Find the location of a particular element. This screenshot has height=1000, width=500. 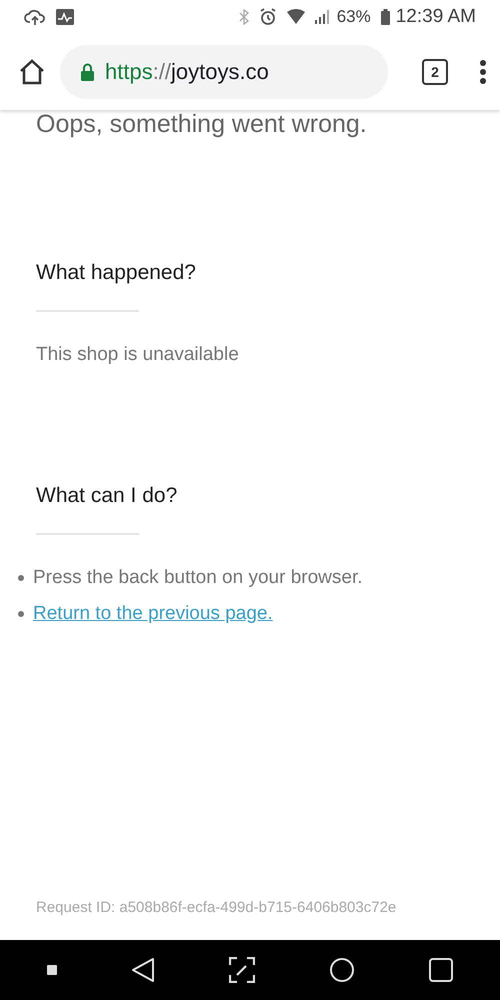

signal-icon is located at coordinates (322, 16).